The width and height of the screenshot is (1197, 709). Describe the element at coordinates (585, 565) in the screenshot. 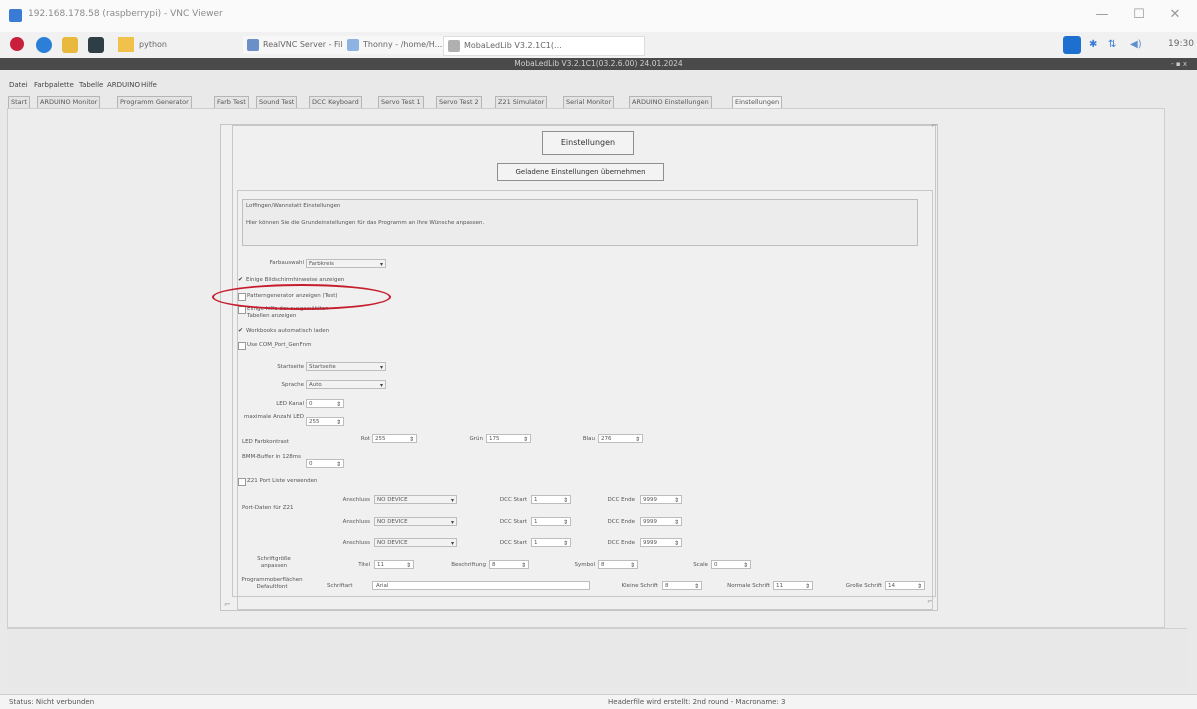

I see `symbol-label: Symbol` at that location.